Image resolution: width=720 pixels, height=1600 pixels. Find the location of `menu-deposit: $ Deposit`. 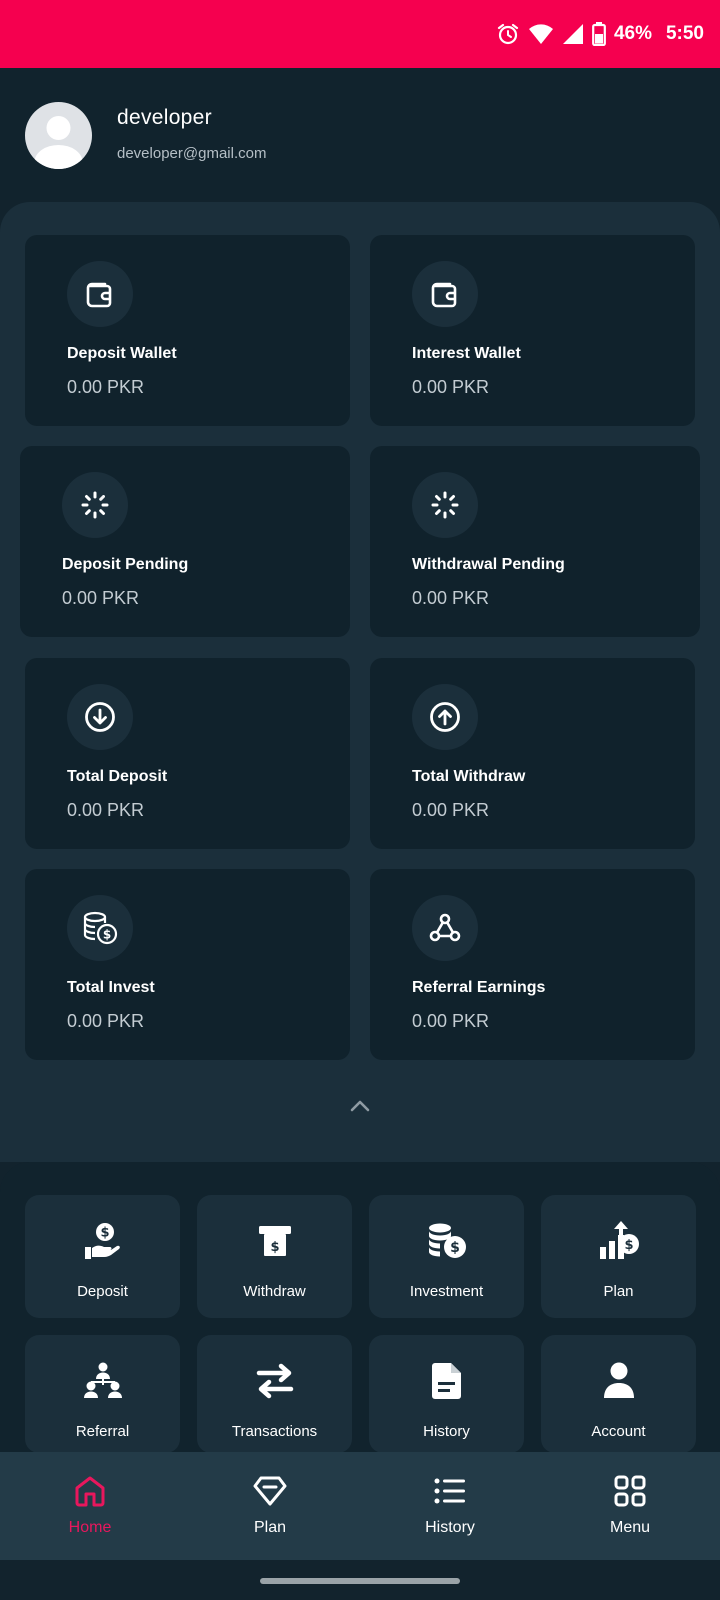

menu-deposit: $ Deposit is located at coordinates (102, 1256).